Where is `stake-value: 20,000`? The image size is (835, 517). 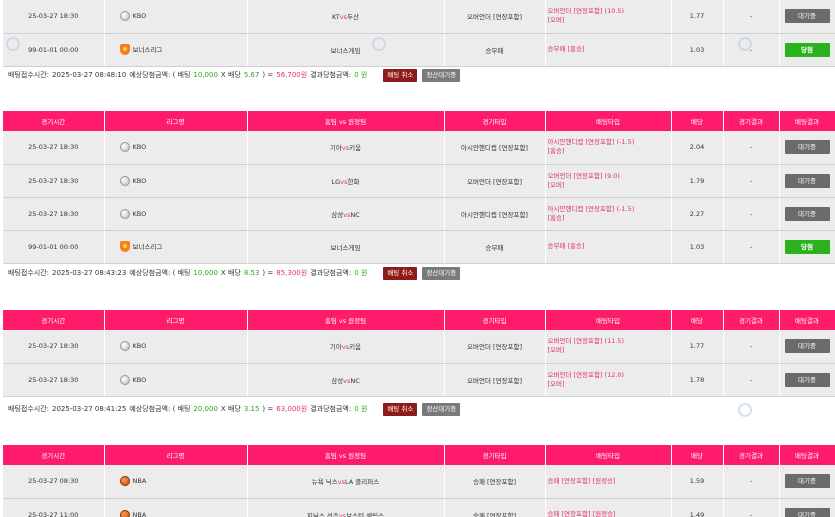 stake-value: 20,000 is located at coordinates (205, 409).